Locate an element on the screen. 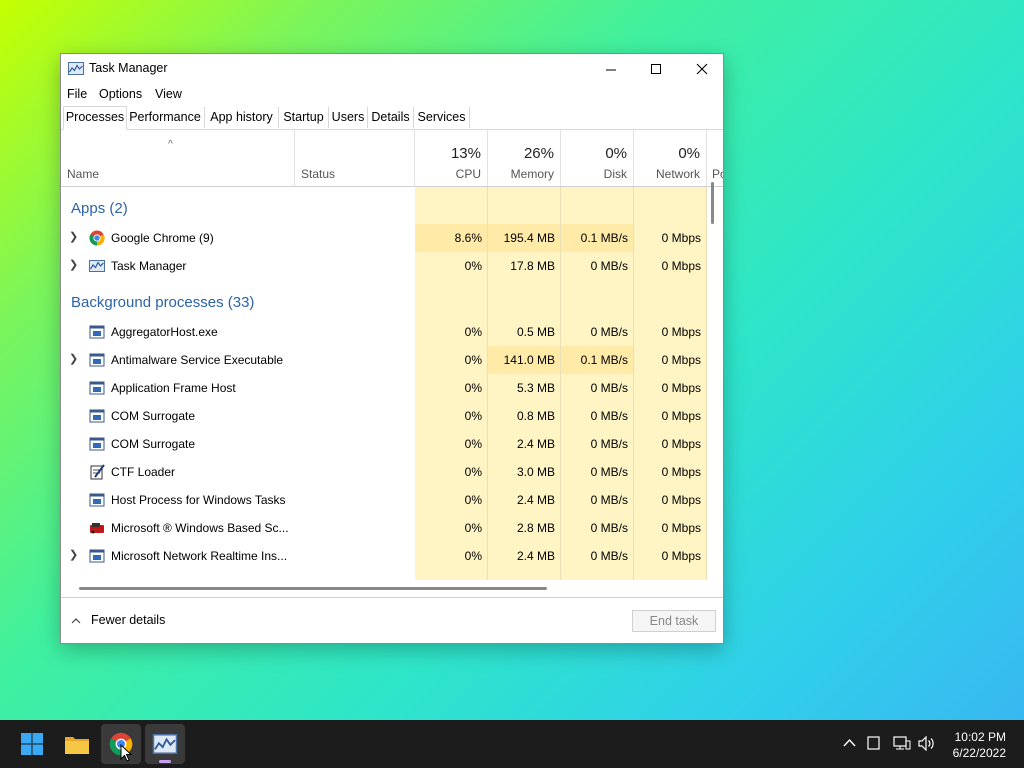  chrome-icon is located at coordinates (97, 238).